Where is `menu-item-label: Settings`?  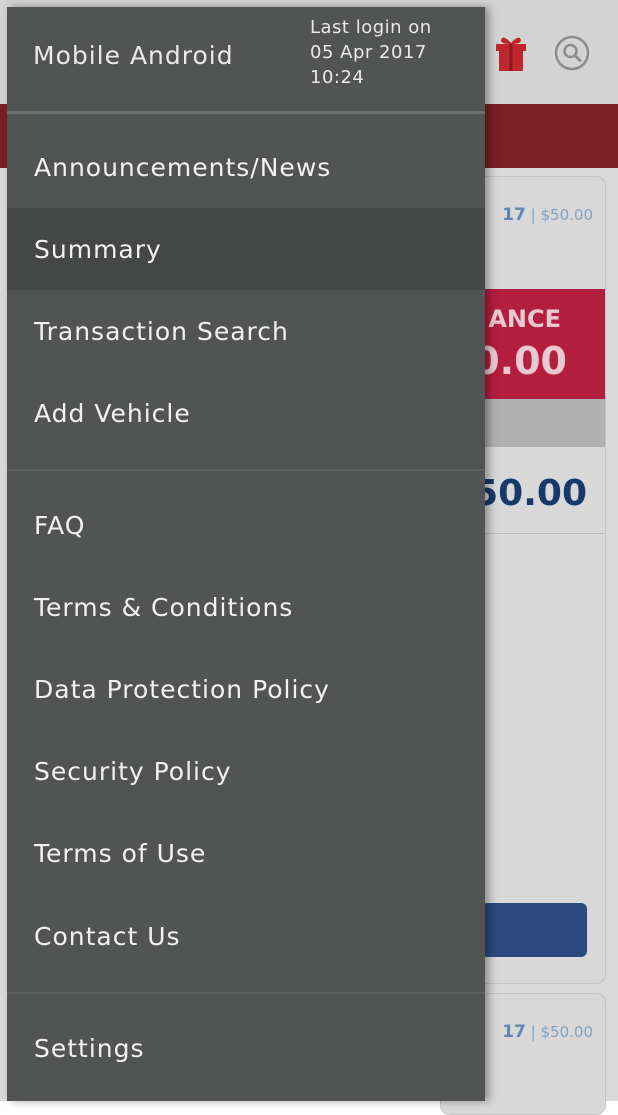 menu-item-label: Settings is located at coordinates (89, 1048).